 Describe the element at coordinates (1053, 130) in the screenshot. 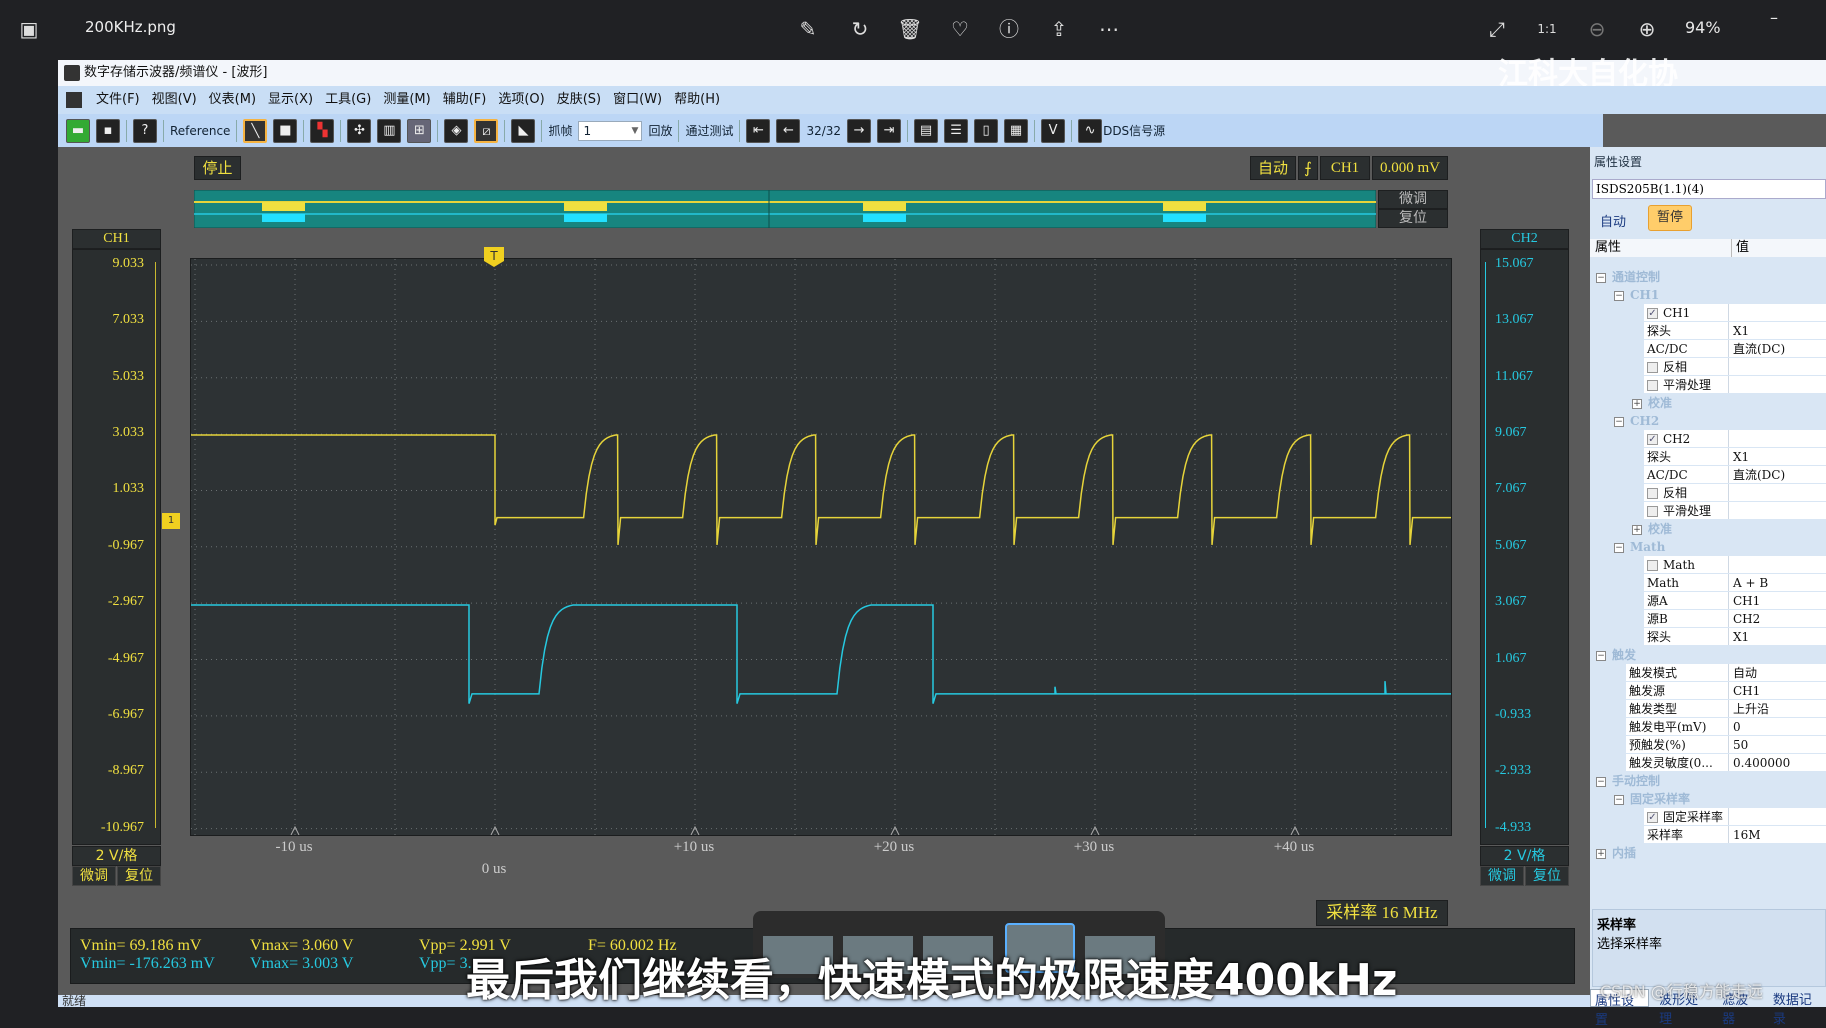

I see `voltmeter-button: V` at that location.